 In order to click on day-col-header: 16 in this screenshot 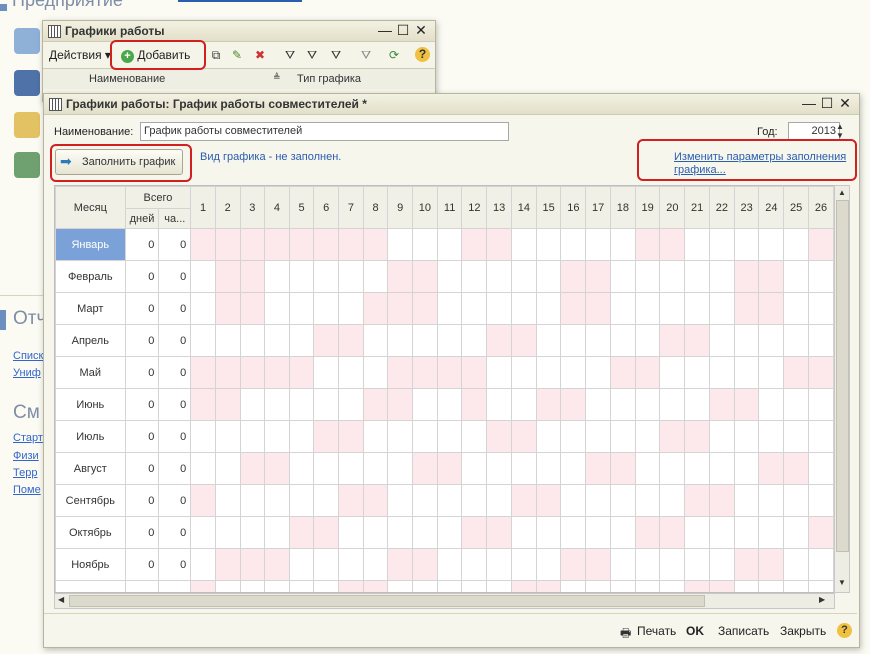, I will do `click(573, 207)`.